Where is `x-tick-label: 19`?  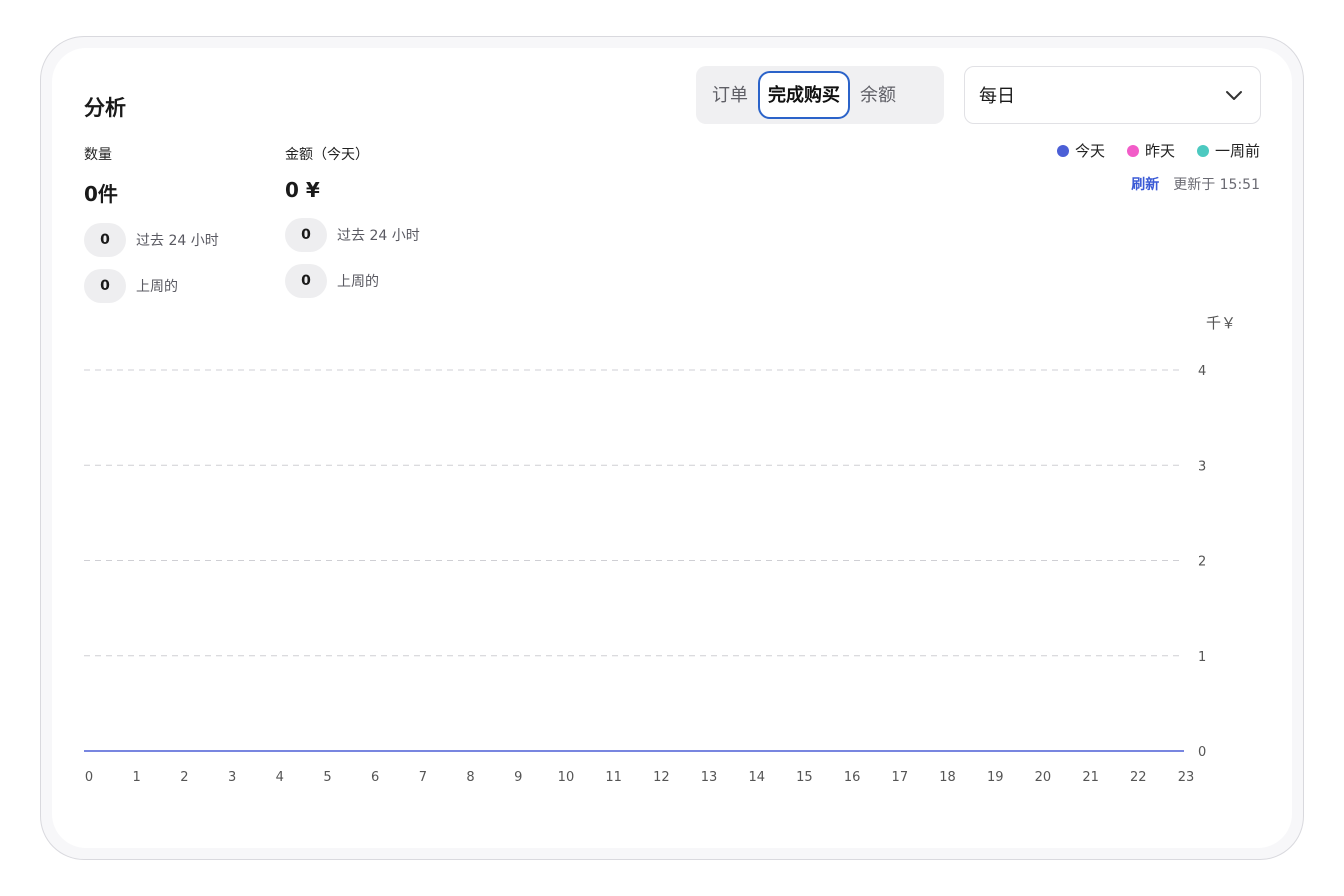
x-tick-label: 19 is located at coordinates (995, 777).